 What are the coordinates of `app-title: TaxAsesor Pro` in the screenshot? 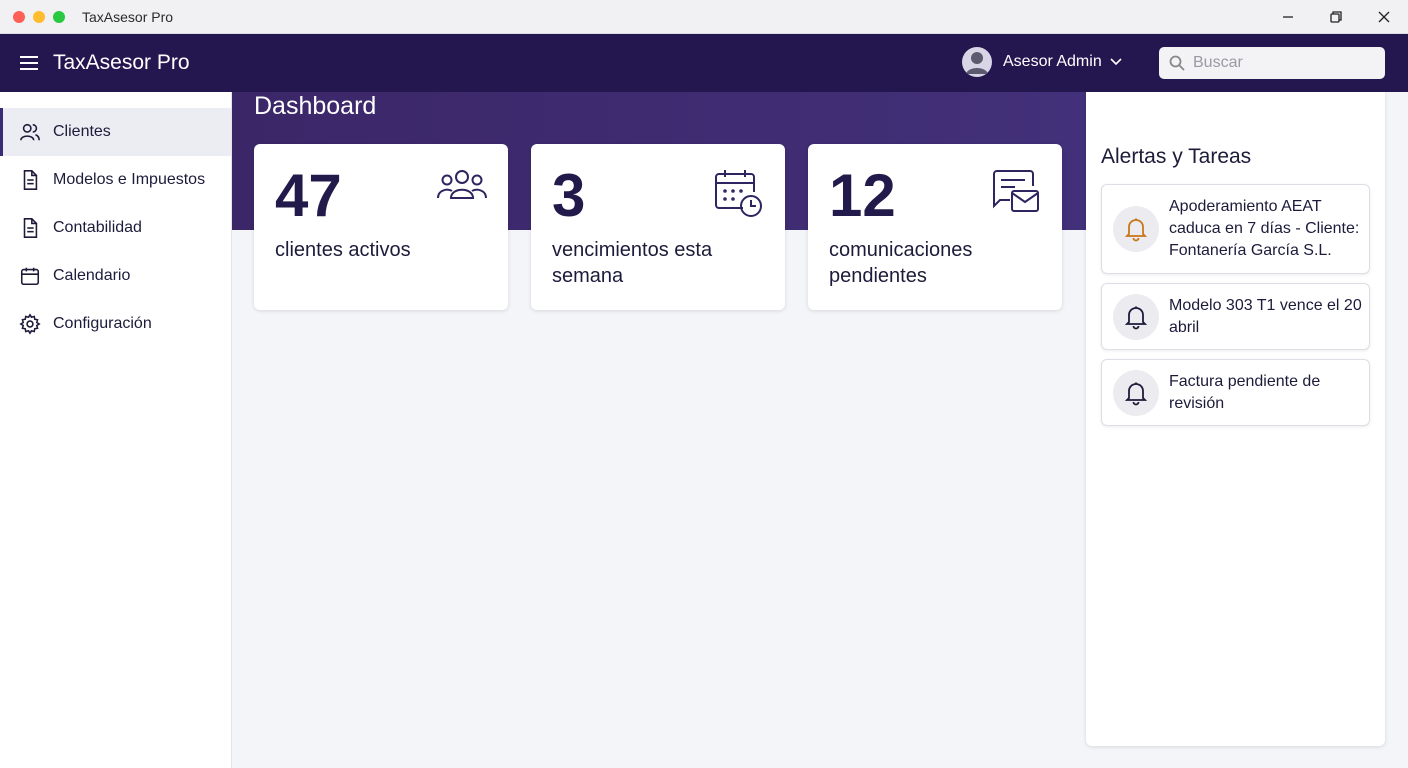 It's located at (121, 62).